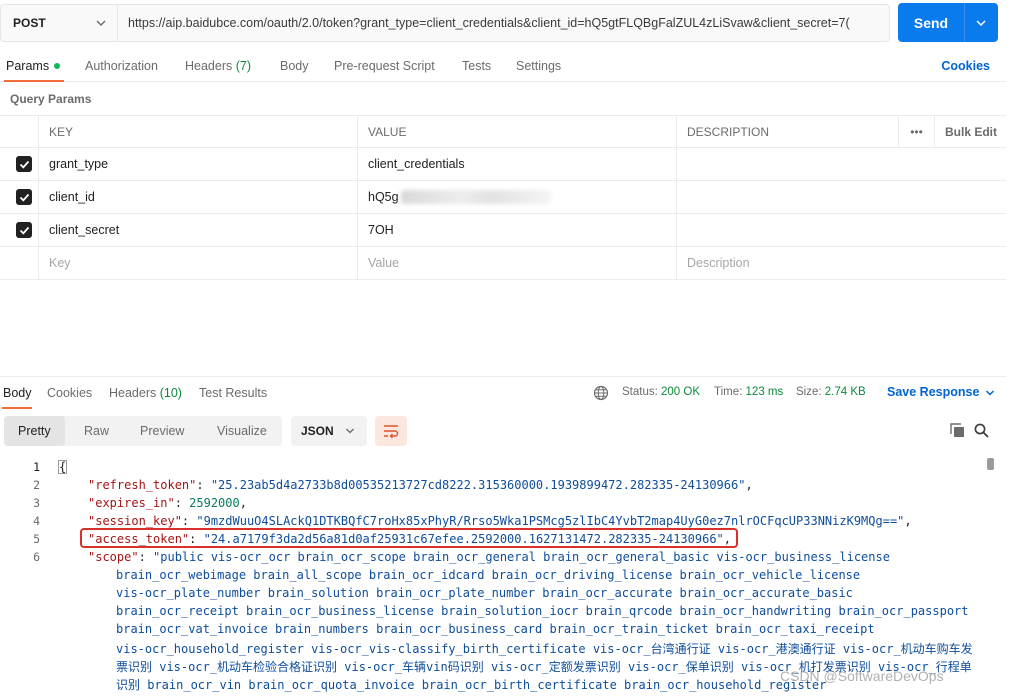 This screenshot has height=698, width=1010. I want to click on tab-label: Pre-request Script, so click(384, 66).